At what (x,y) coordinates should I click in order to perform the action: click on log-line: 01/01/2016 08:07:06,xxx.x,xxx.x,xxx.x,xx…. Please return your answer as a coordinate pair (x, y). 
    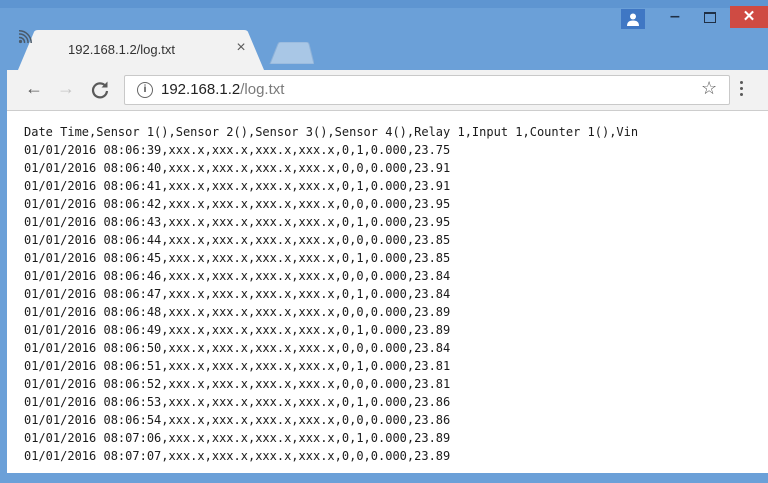
    Looking at the image, I should click on (237, 438).